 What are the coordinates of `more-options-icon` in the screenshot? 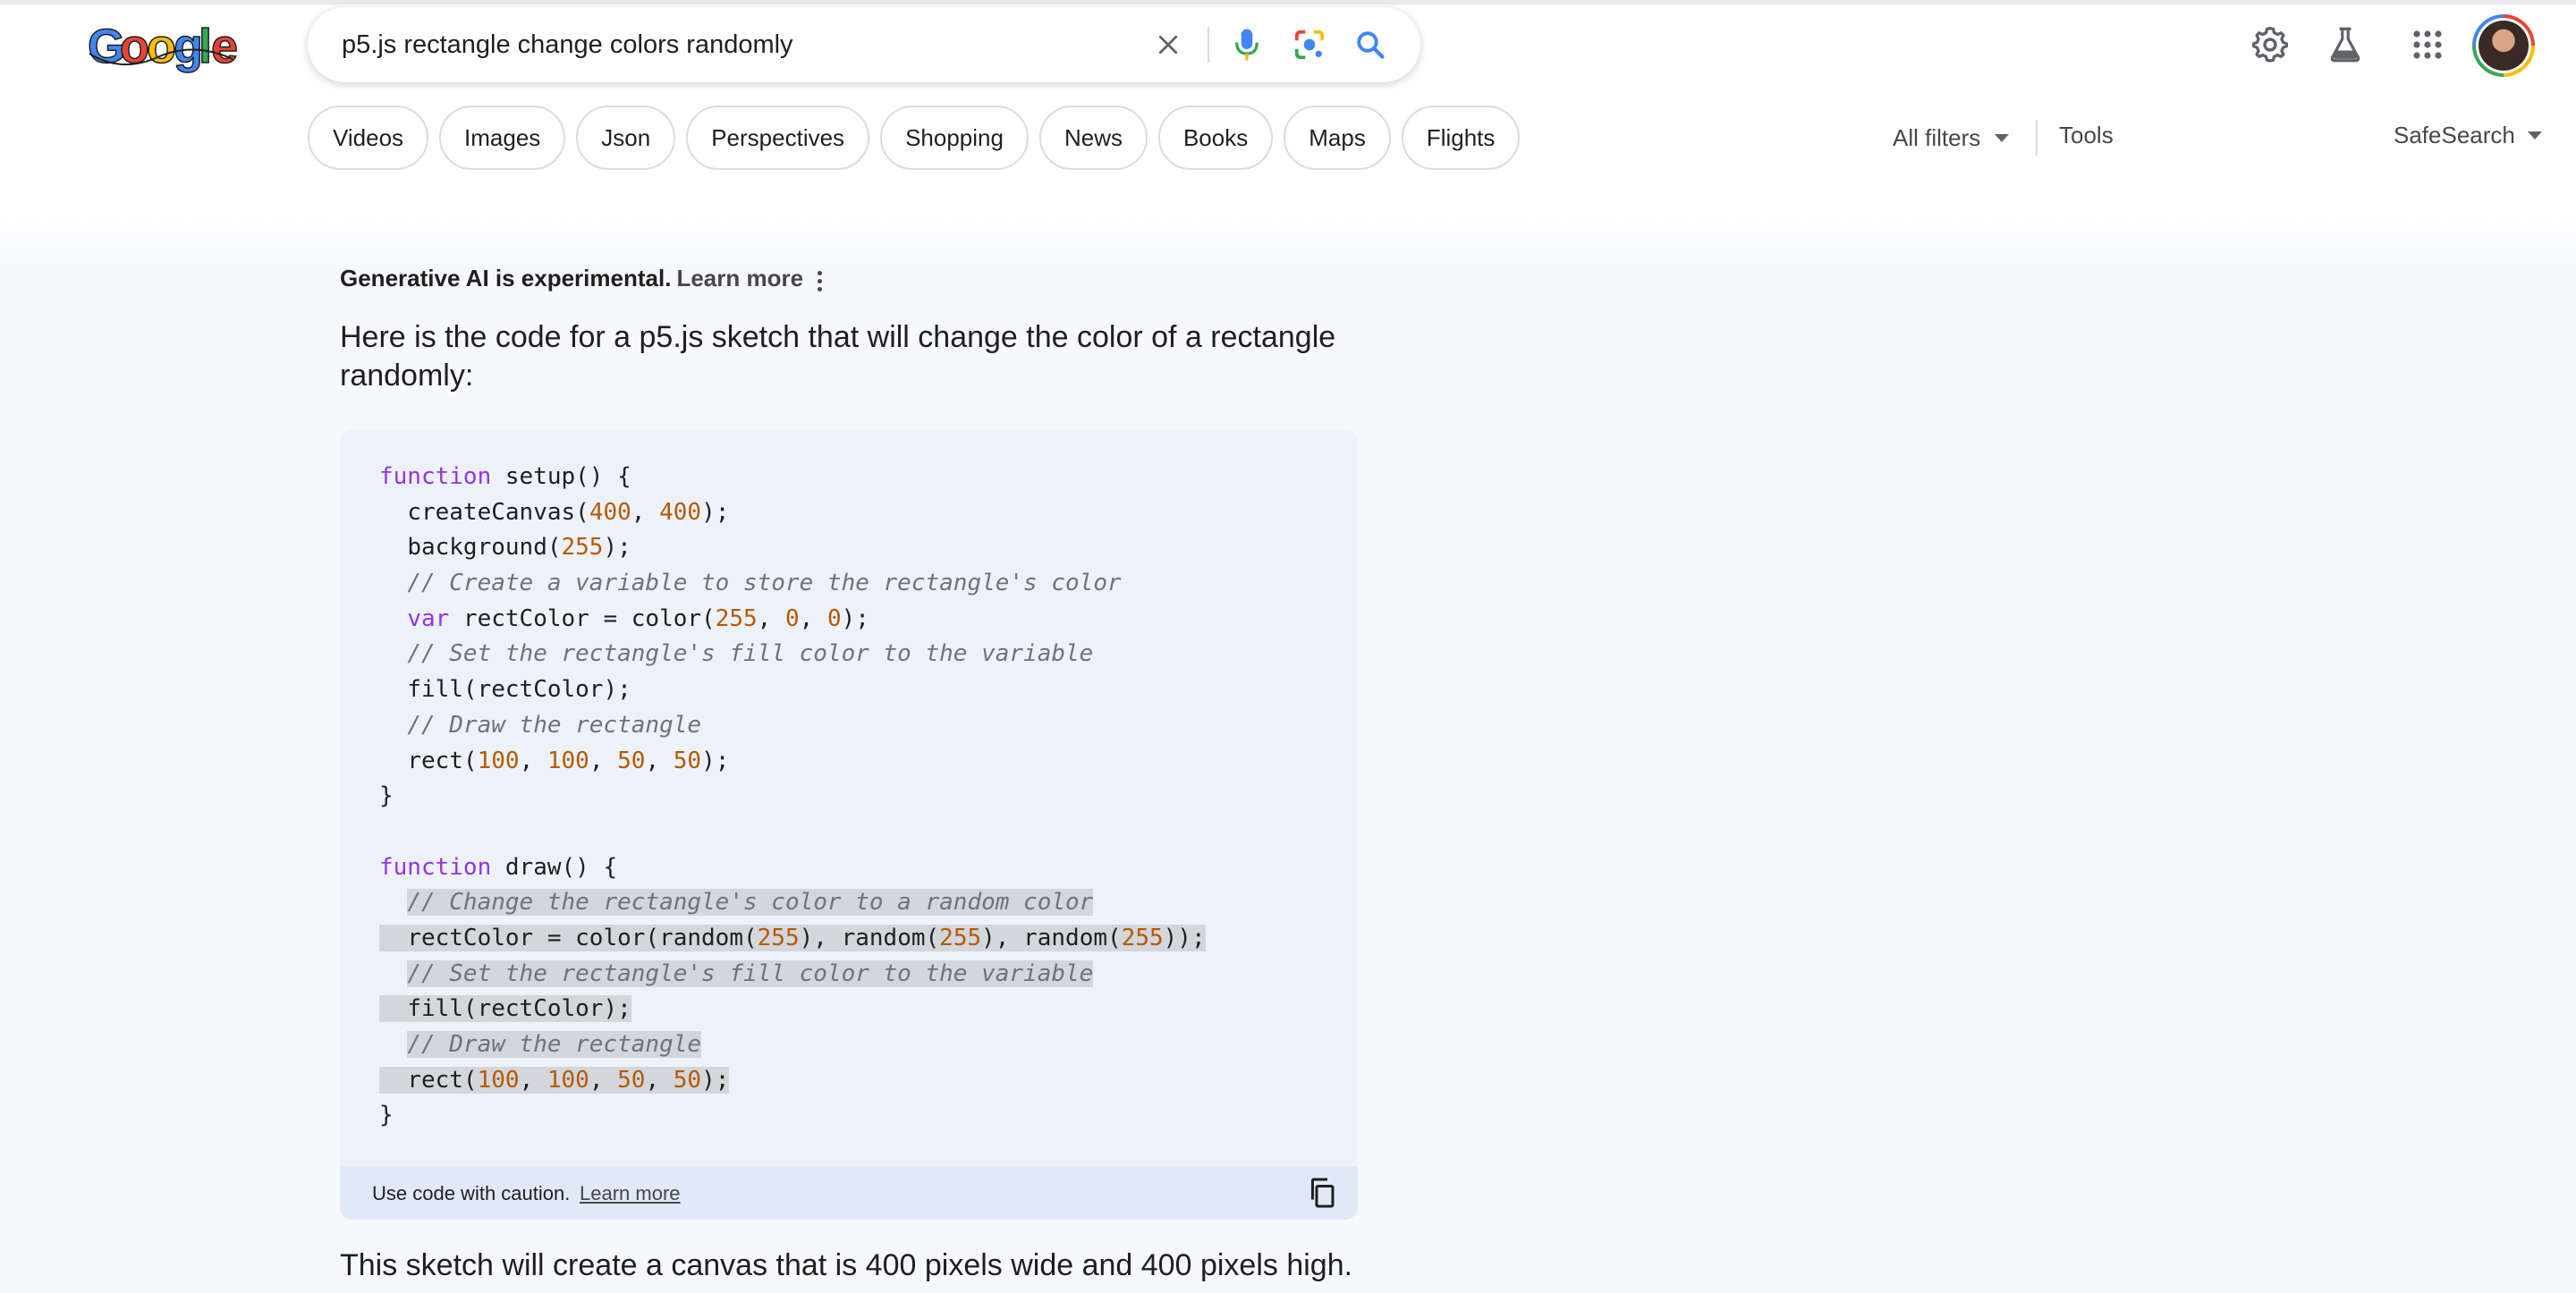 It's located at (819, 281).